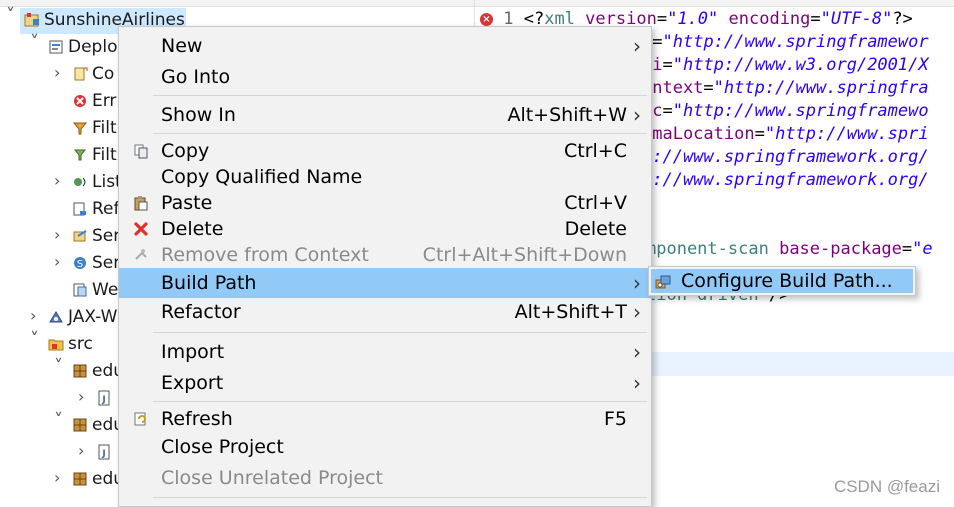 The width and height of the screenshot is (954, 507). I want to click on menu-item-copy: Copy Ctrl+C, so click(385, 151).